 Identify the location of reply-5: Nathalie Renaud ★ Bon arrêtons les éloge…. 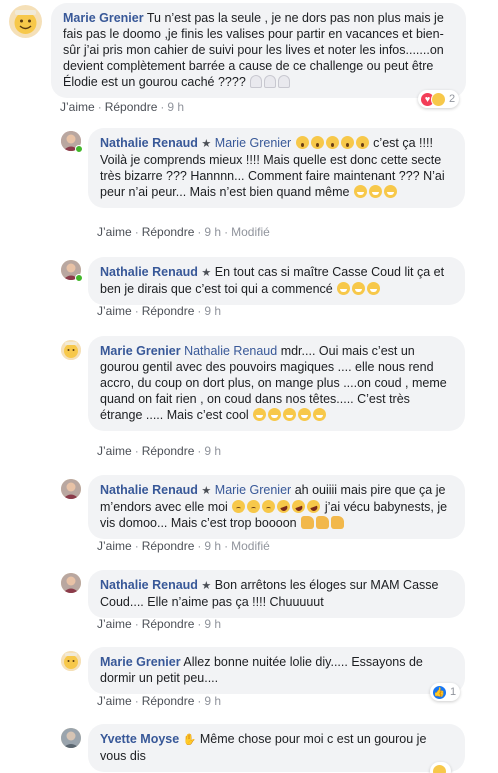
(249, 601).